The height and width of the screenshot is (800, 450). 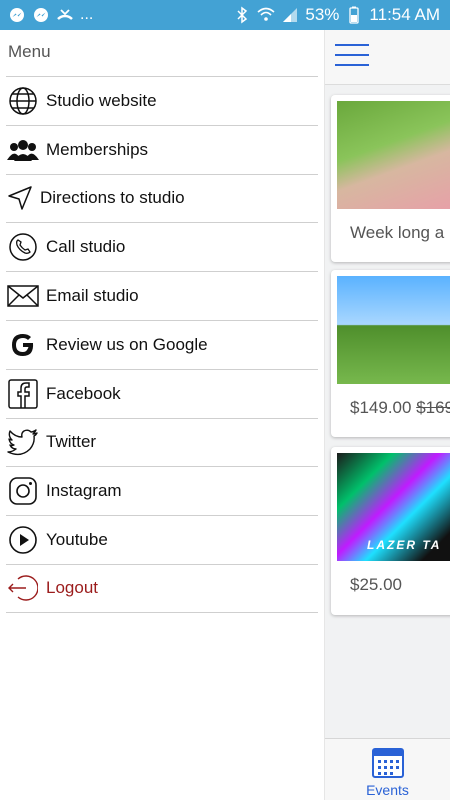 I want to click on event-card: LAZER TA $25.00, so click(x=390, y=531).